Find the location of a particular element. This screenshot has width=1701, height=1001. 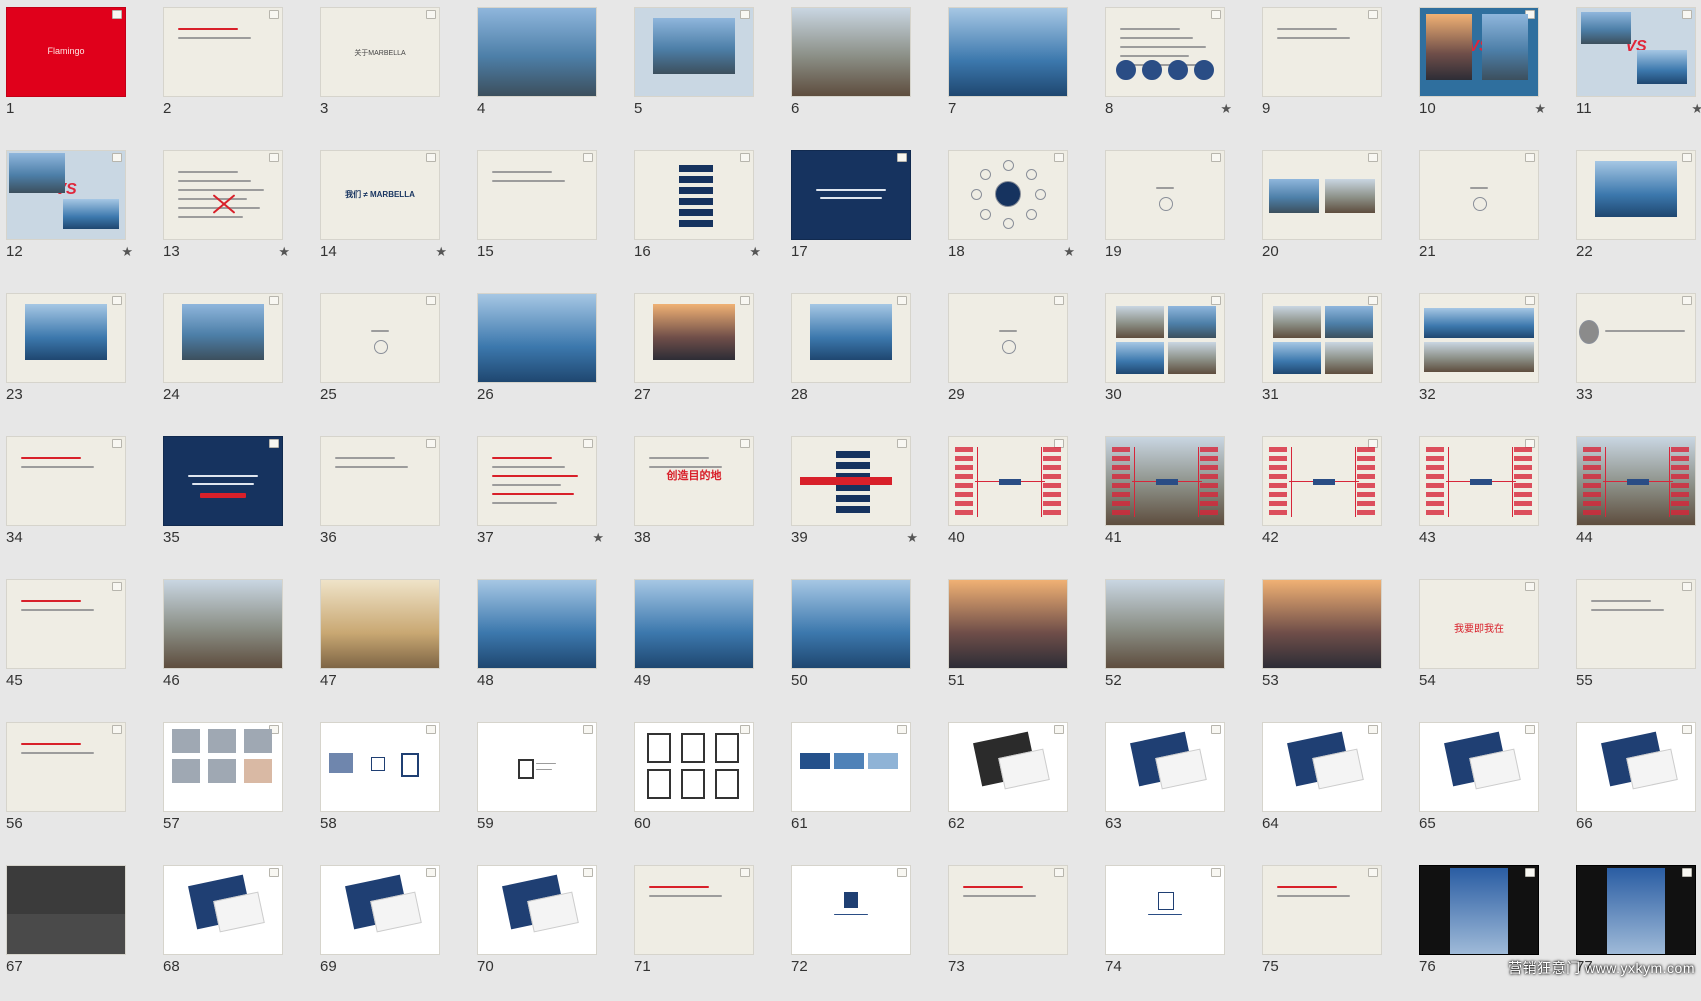

slide-thumbnail-52: 52 is located at coordinates (1177, 643).